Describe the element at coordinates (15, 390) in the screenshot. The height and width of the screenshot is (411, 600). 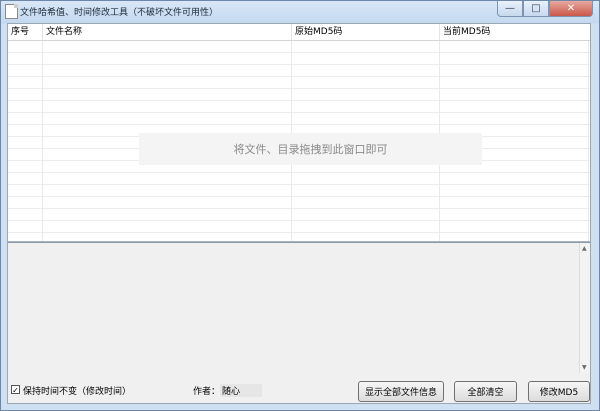
I see `keep-time-checkbox: ✓` at that location.